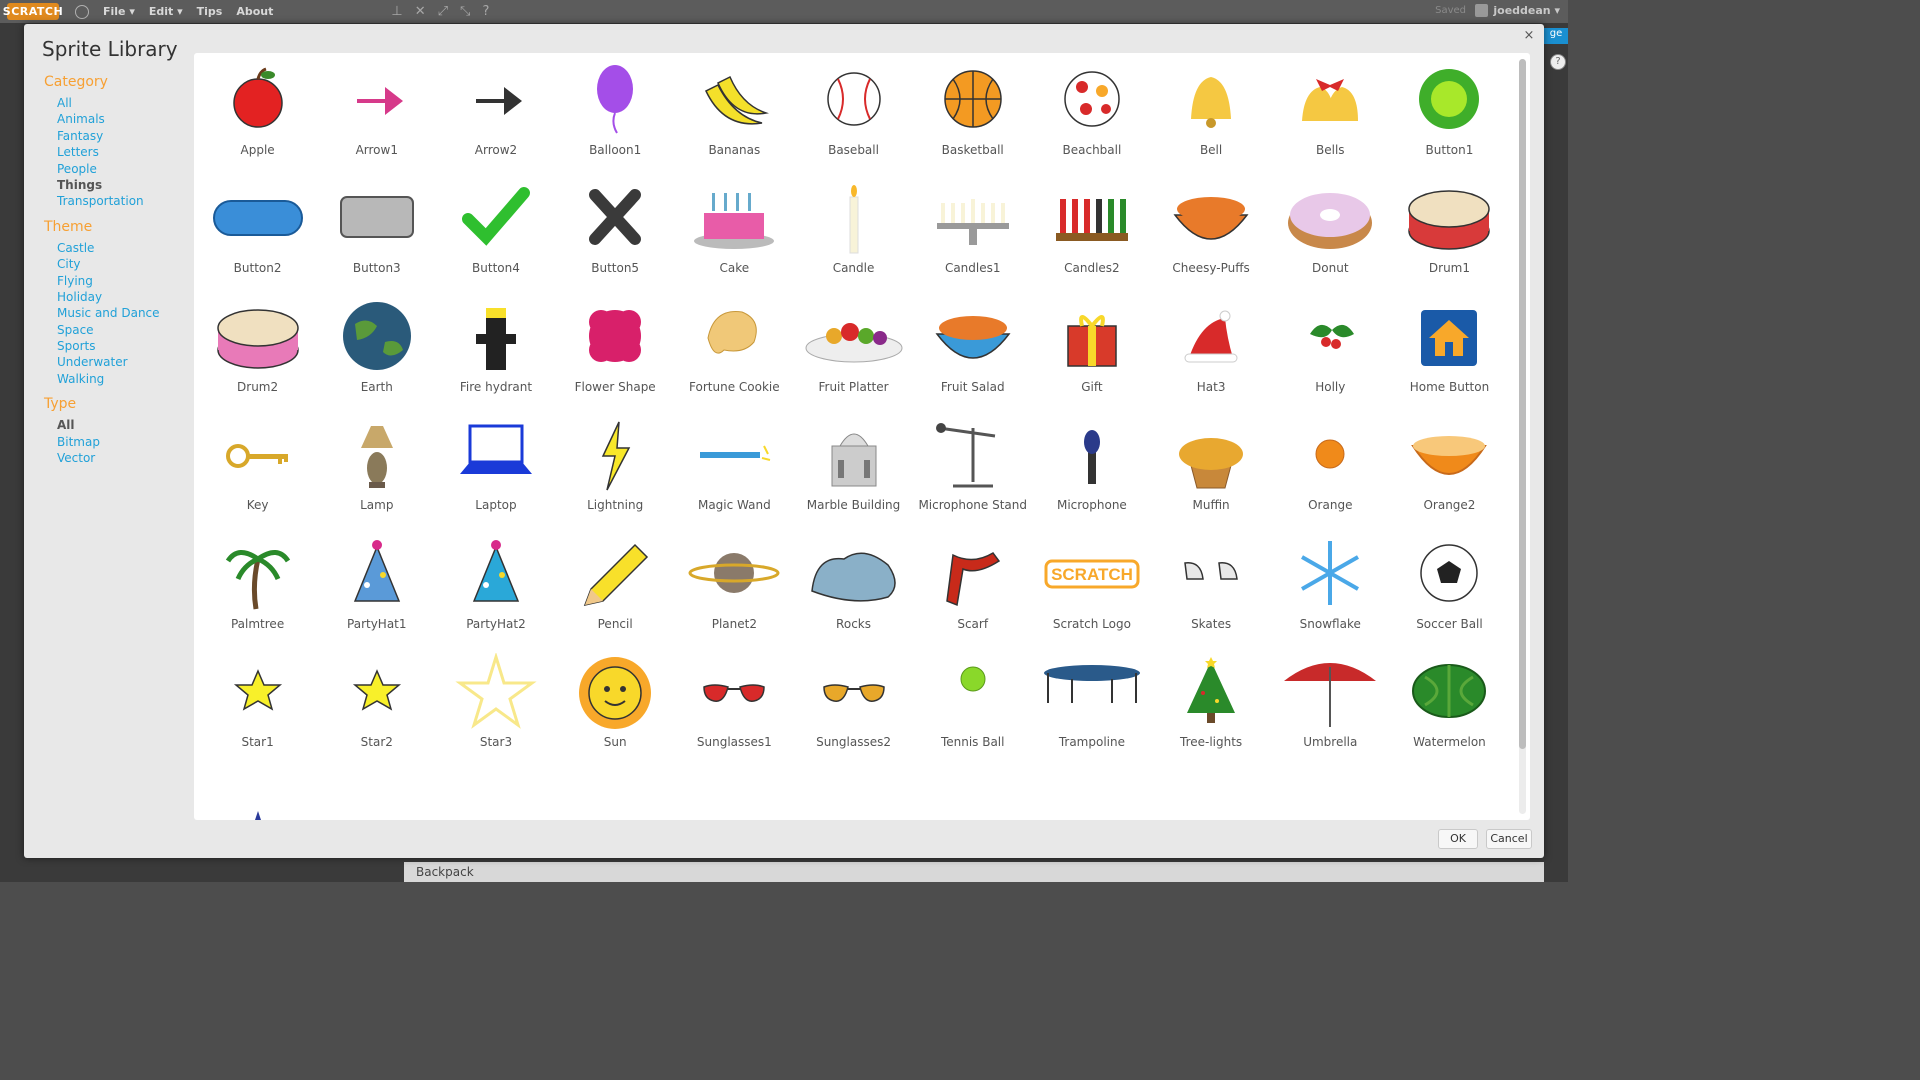  I want to click on stamp-icon: ⊥, so click(396, 11).